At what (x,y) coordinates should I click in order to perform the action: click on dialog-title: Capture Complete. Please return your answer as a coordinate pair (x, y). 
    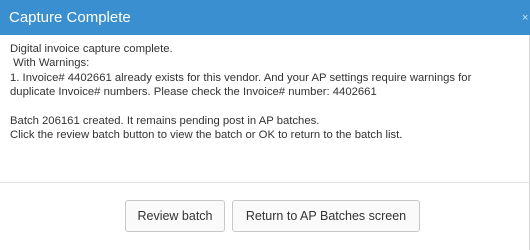
    Looking at the image, I should click on (70, 17).